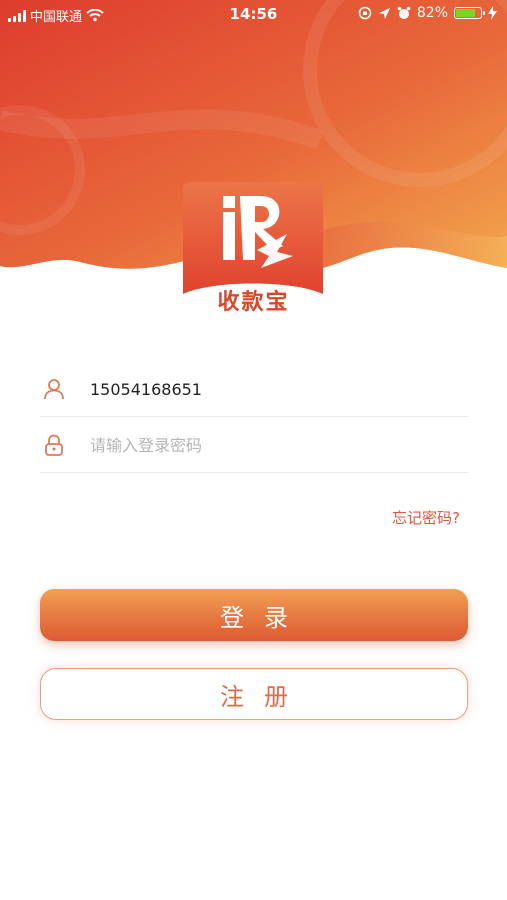 The image size is (507, 900). What do you see at coordinates (260, 445) in the screenshot?
I see `password-input` at bounding box center [260, 445].